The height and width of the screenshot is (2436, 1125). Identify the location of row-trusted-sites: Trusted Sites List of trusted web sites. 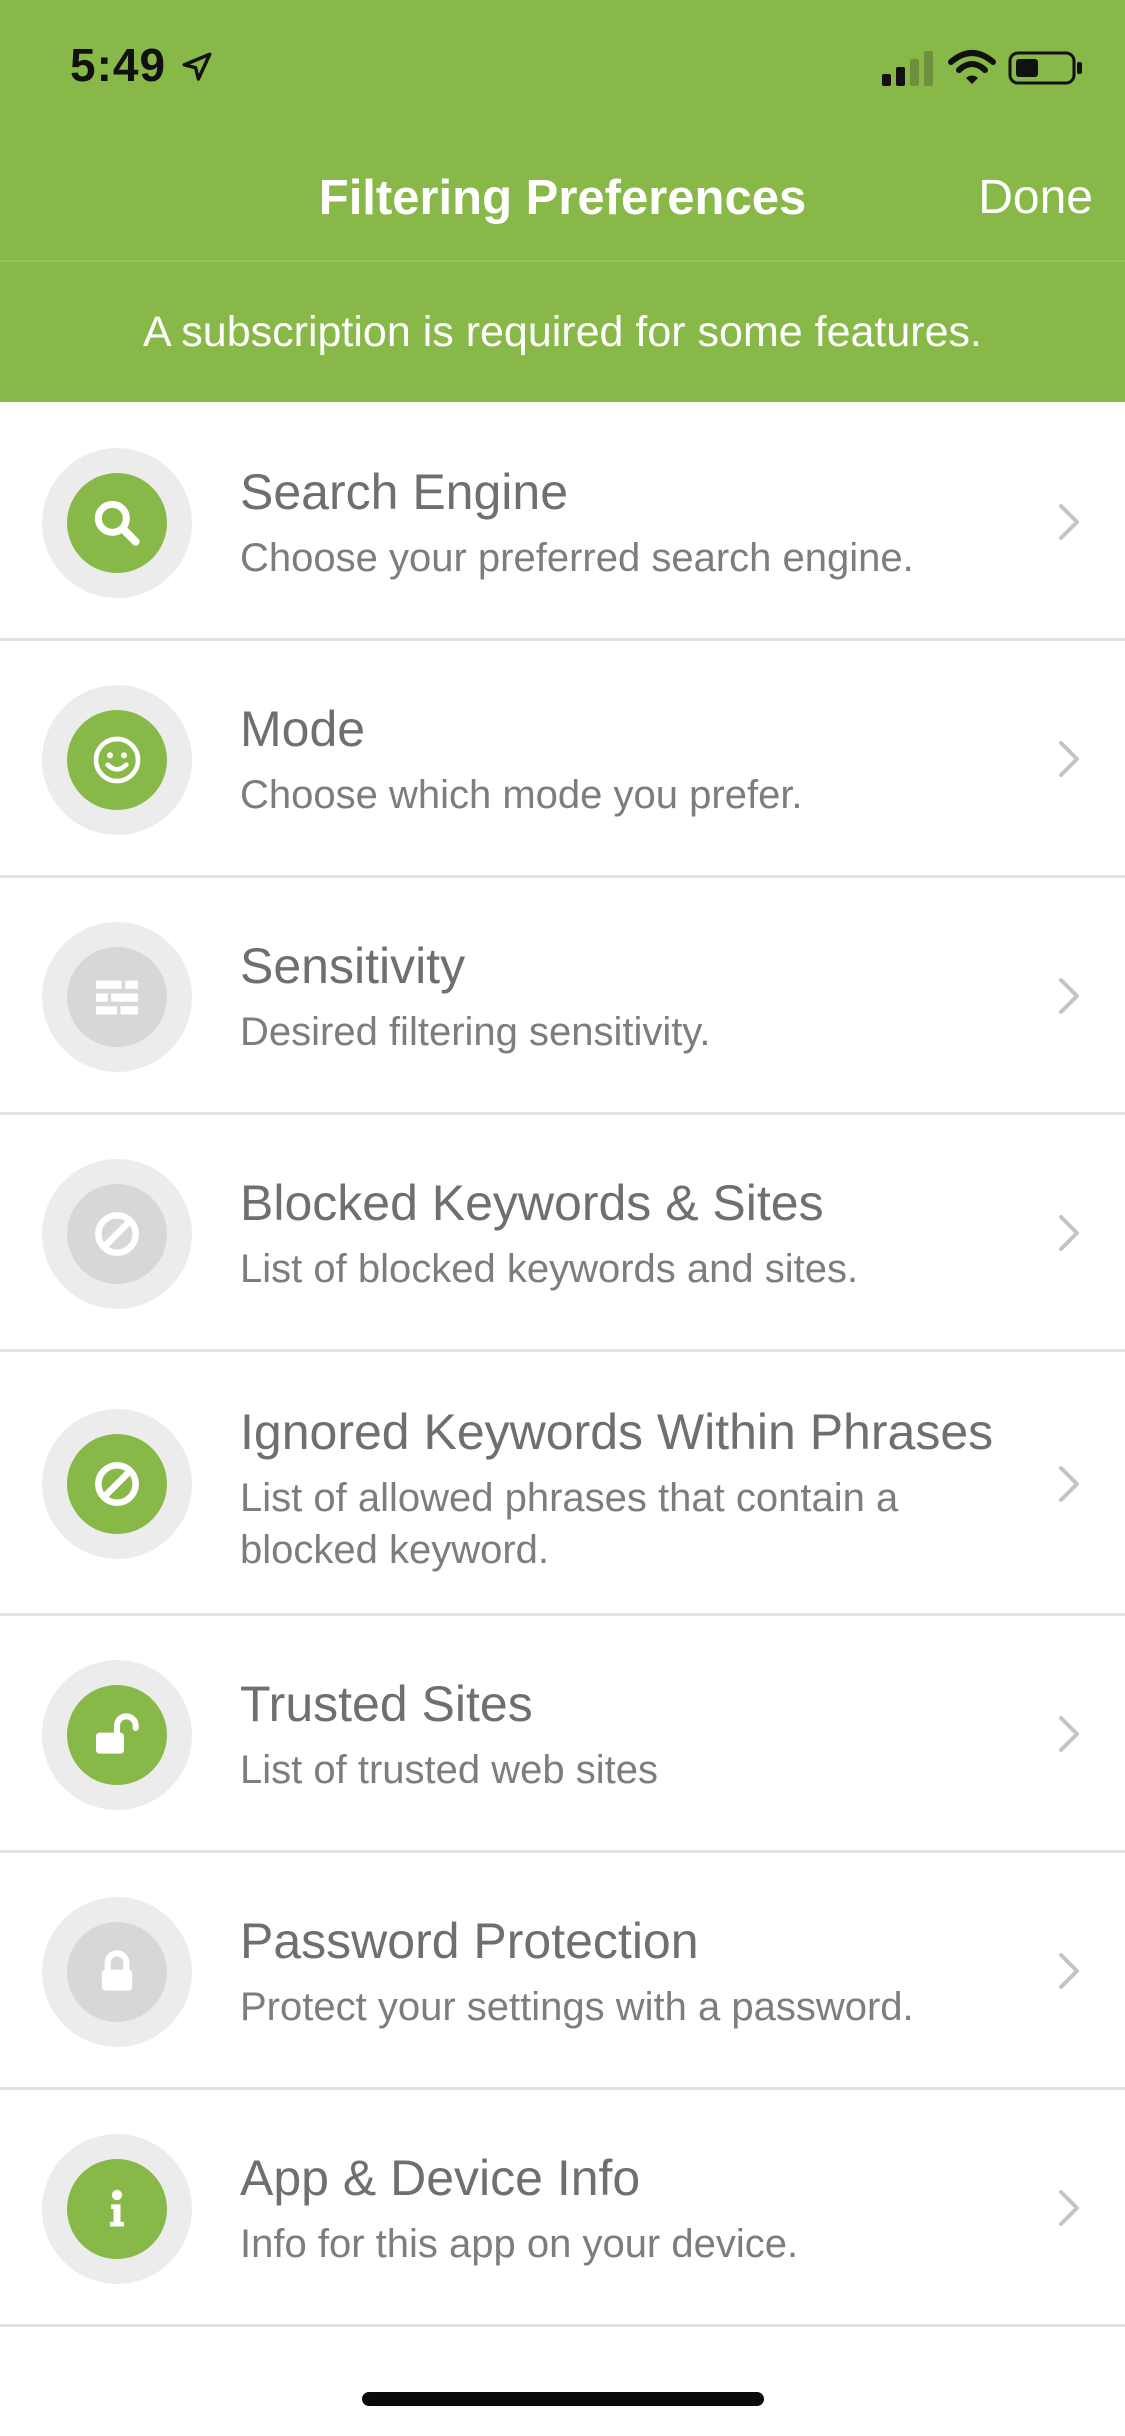
(562, 1734).